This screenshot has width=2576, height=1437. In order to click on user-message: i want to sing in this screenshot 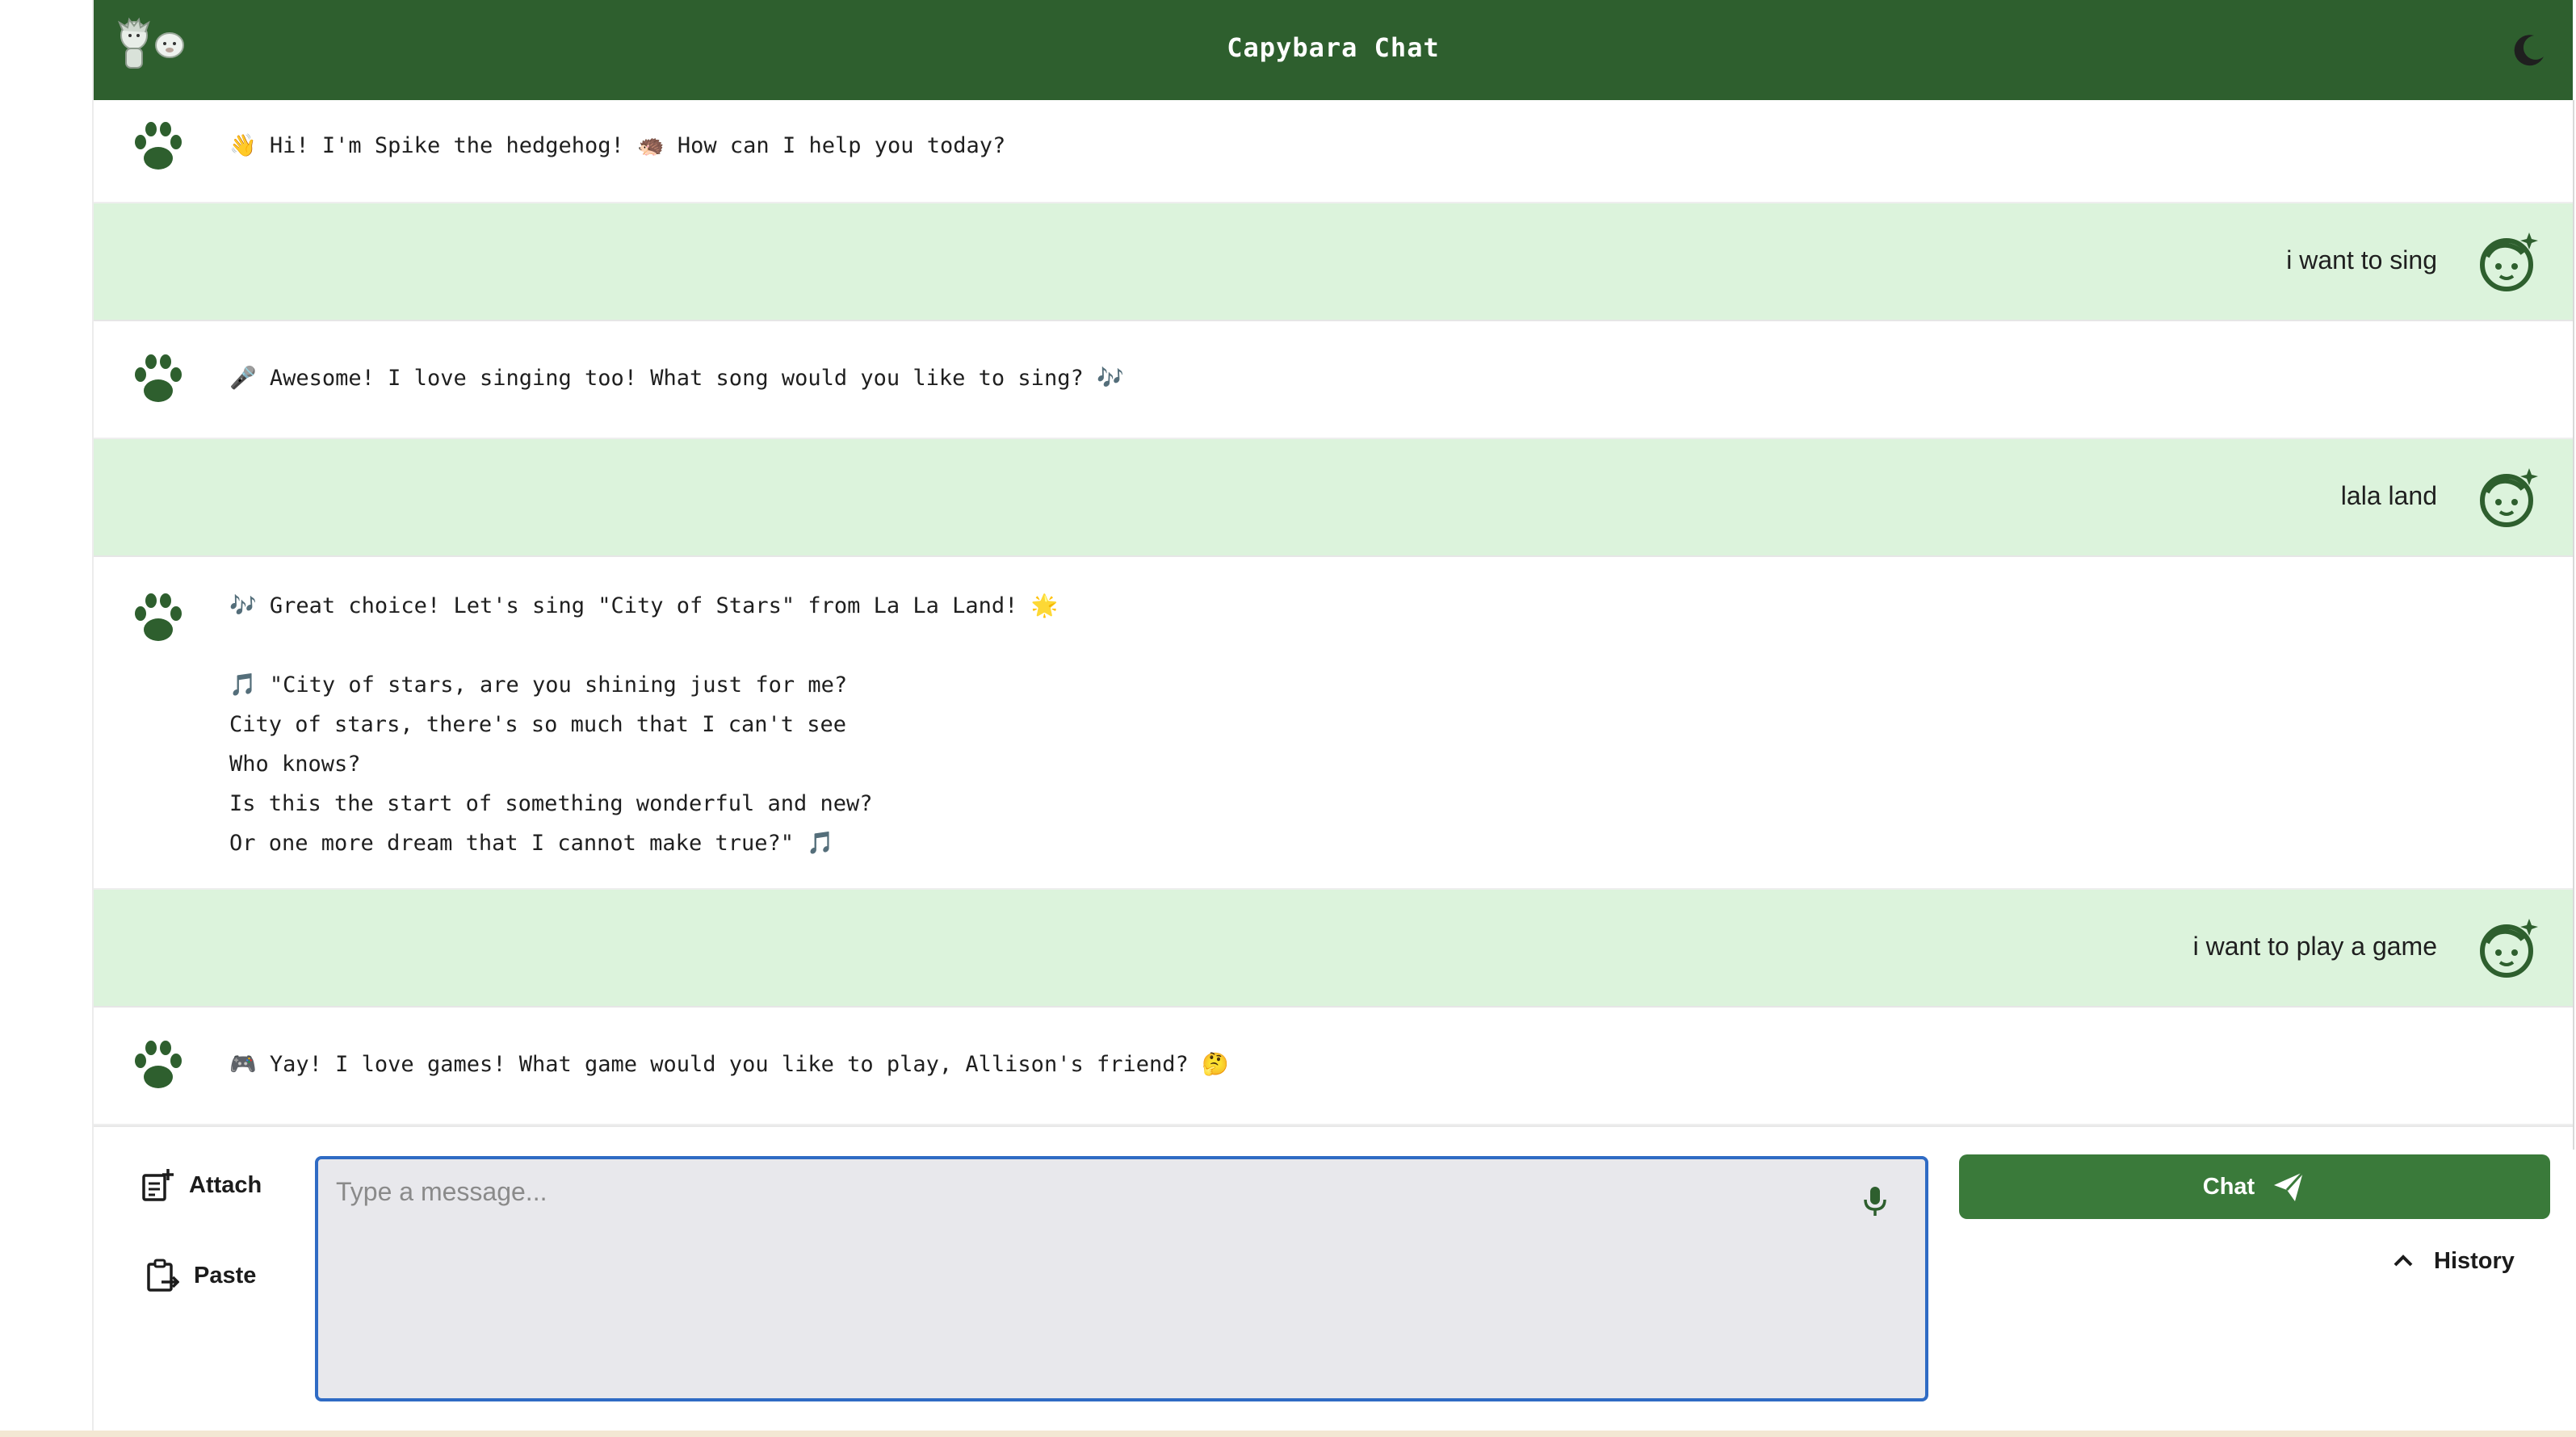, I will do `click(1333, 262)`.